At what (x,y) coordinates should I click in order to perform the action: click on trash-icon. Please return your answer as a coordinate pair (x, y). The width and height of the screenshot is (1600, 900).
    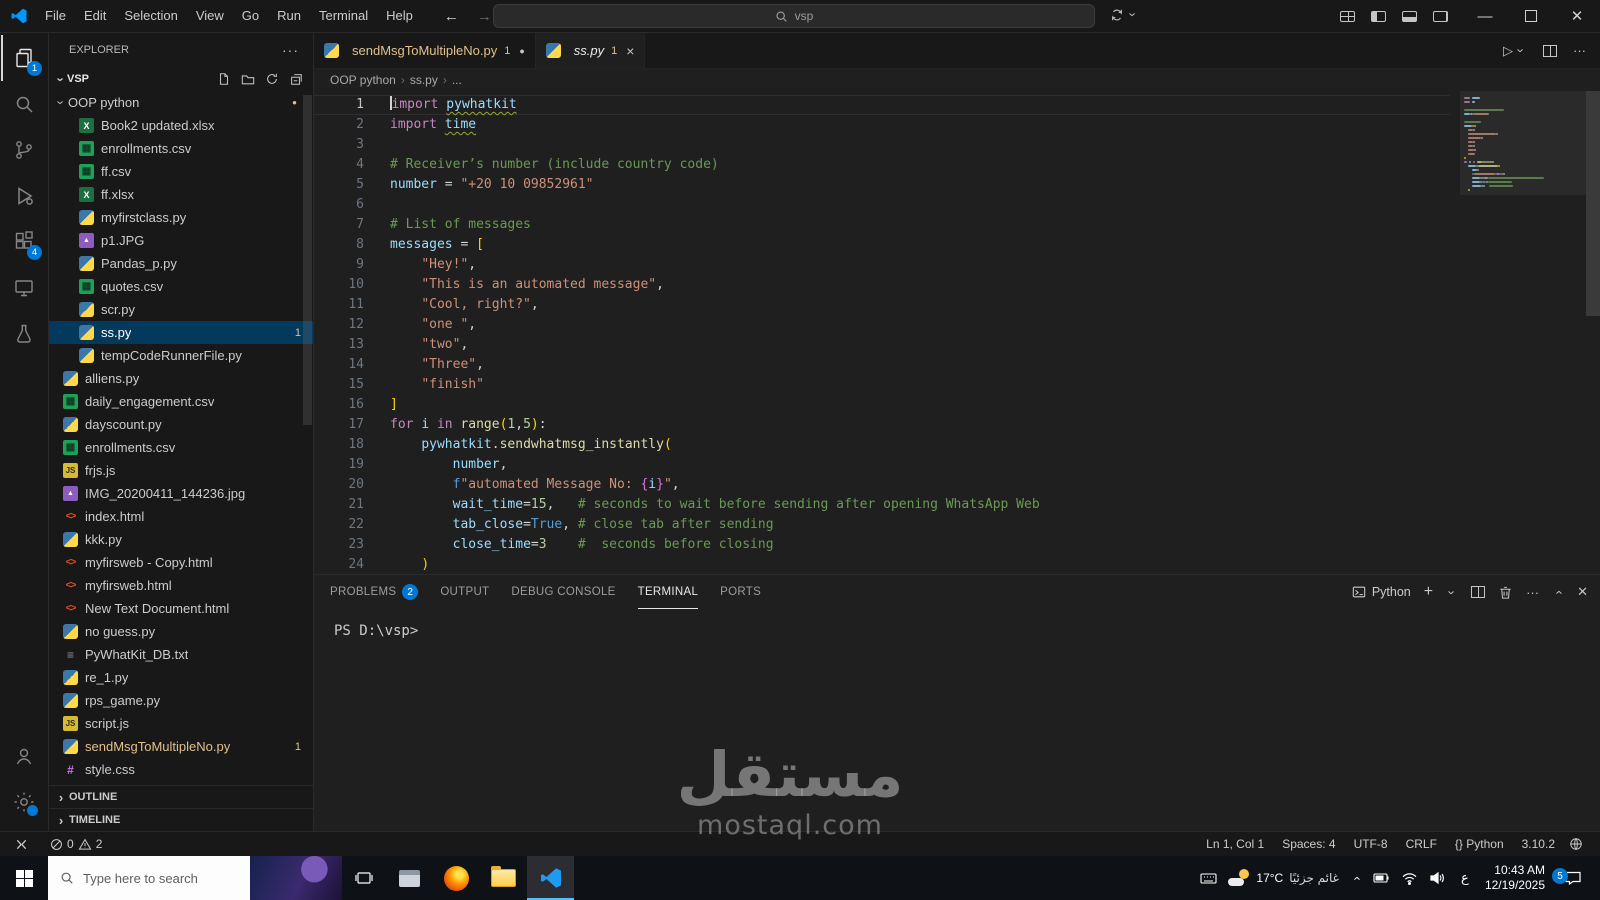
    Looking at the image, I should click on (1505, 592).